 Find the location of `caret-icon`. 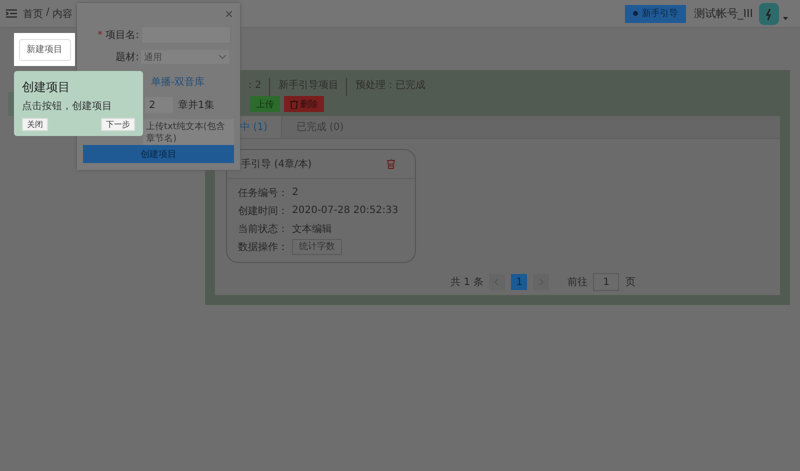

caret-icon is located at coordinates (785, 18).